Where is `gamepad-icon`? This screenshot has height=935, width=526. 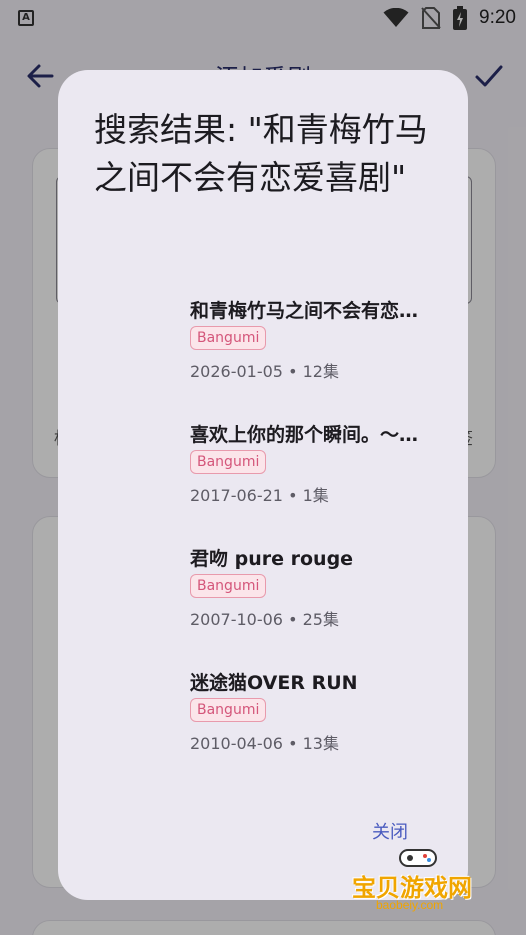 gamepad-icon is located at coordinates (418, 858).